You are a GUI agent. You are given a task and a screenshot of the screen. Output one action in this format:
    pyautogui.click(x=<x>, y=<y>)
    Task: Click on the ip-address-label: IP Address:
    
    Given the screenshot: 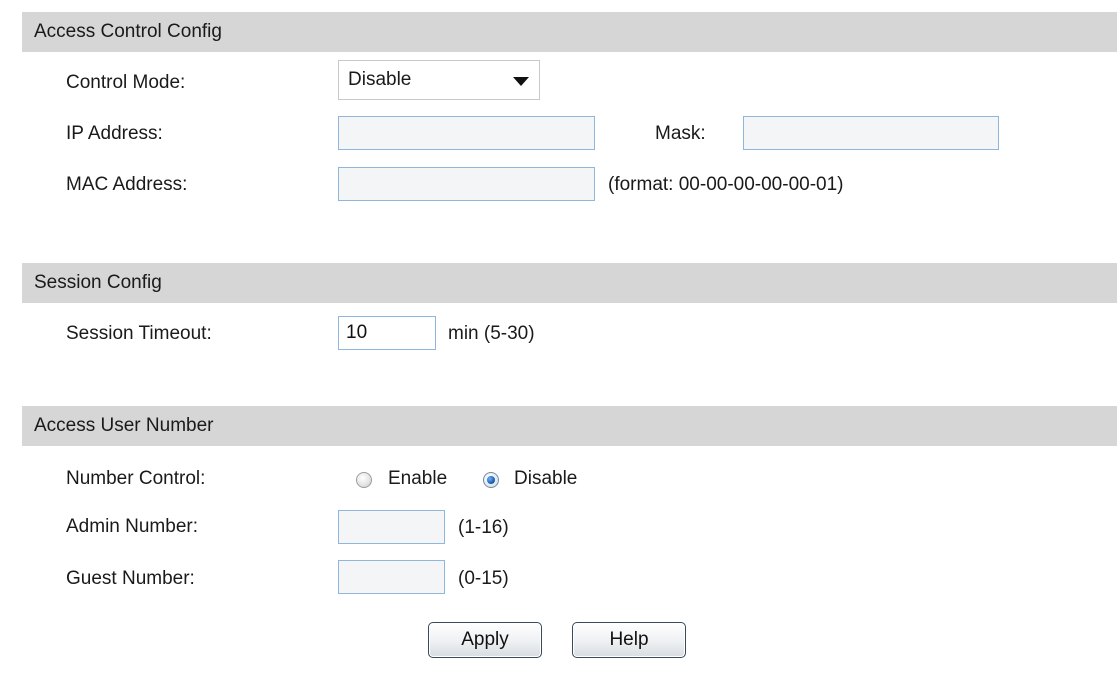 What is the action you would take?
    pyautogui.click(x=114, y=133)
    